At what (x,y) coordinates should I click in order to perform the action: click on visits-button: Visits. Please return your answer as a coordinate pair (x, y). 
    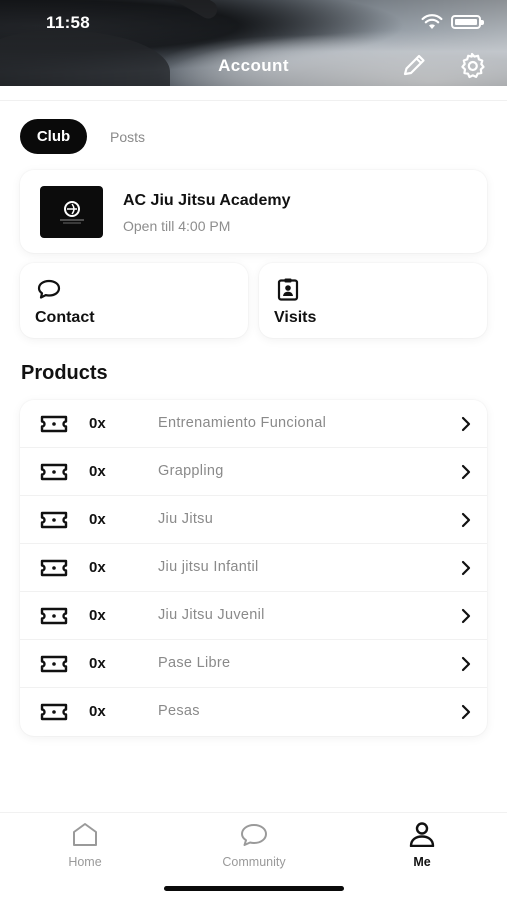
    Looking at the image, I should click on (373, 300).